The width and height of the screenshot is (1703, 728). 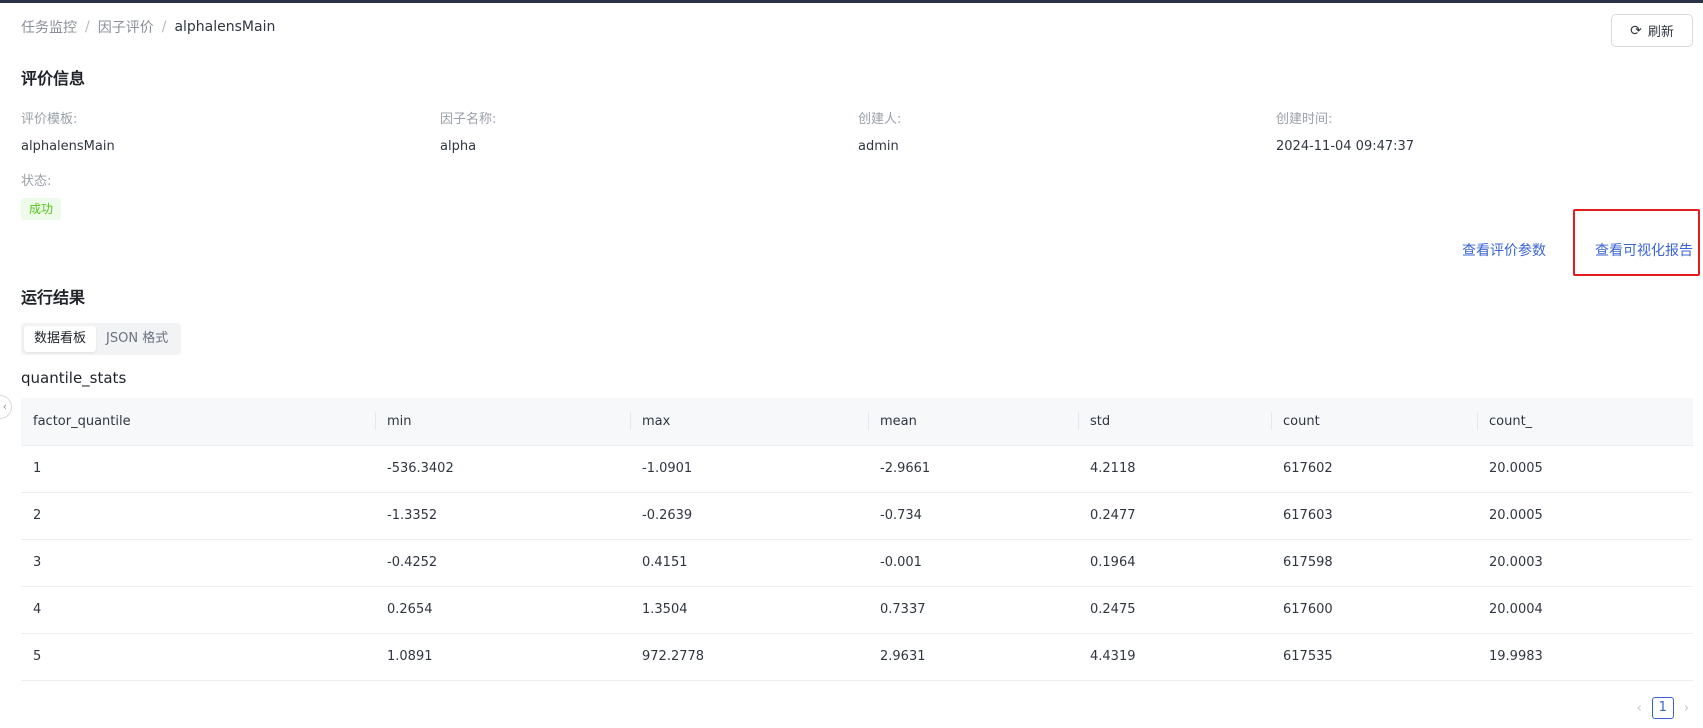 I want to click on pagination: ‹ 1 ›, so click(x=1663, y=708).